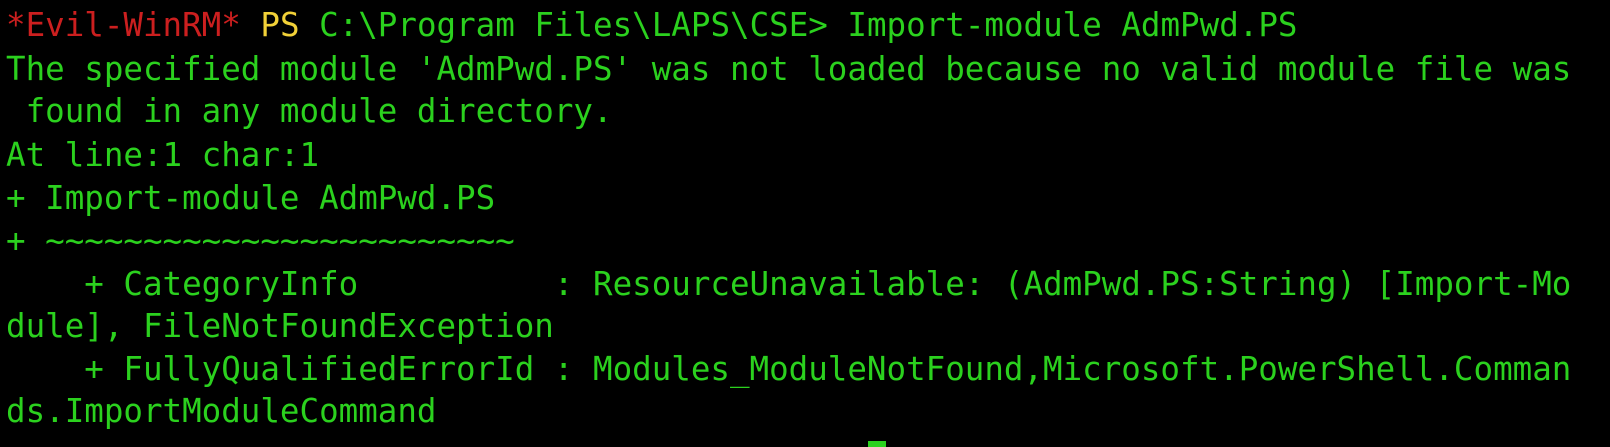  Describe the element at coordinates (280, 25) in the screenshot. I see `prompt-ps: PS` at that location.